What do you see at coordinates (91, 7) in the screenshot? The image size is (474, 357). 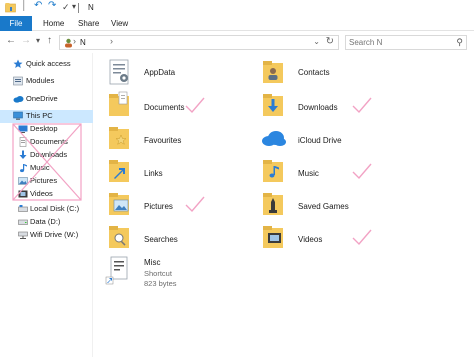 I see `window-title: N` at bounding box center [91, 7].